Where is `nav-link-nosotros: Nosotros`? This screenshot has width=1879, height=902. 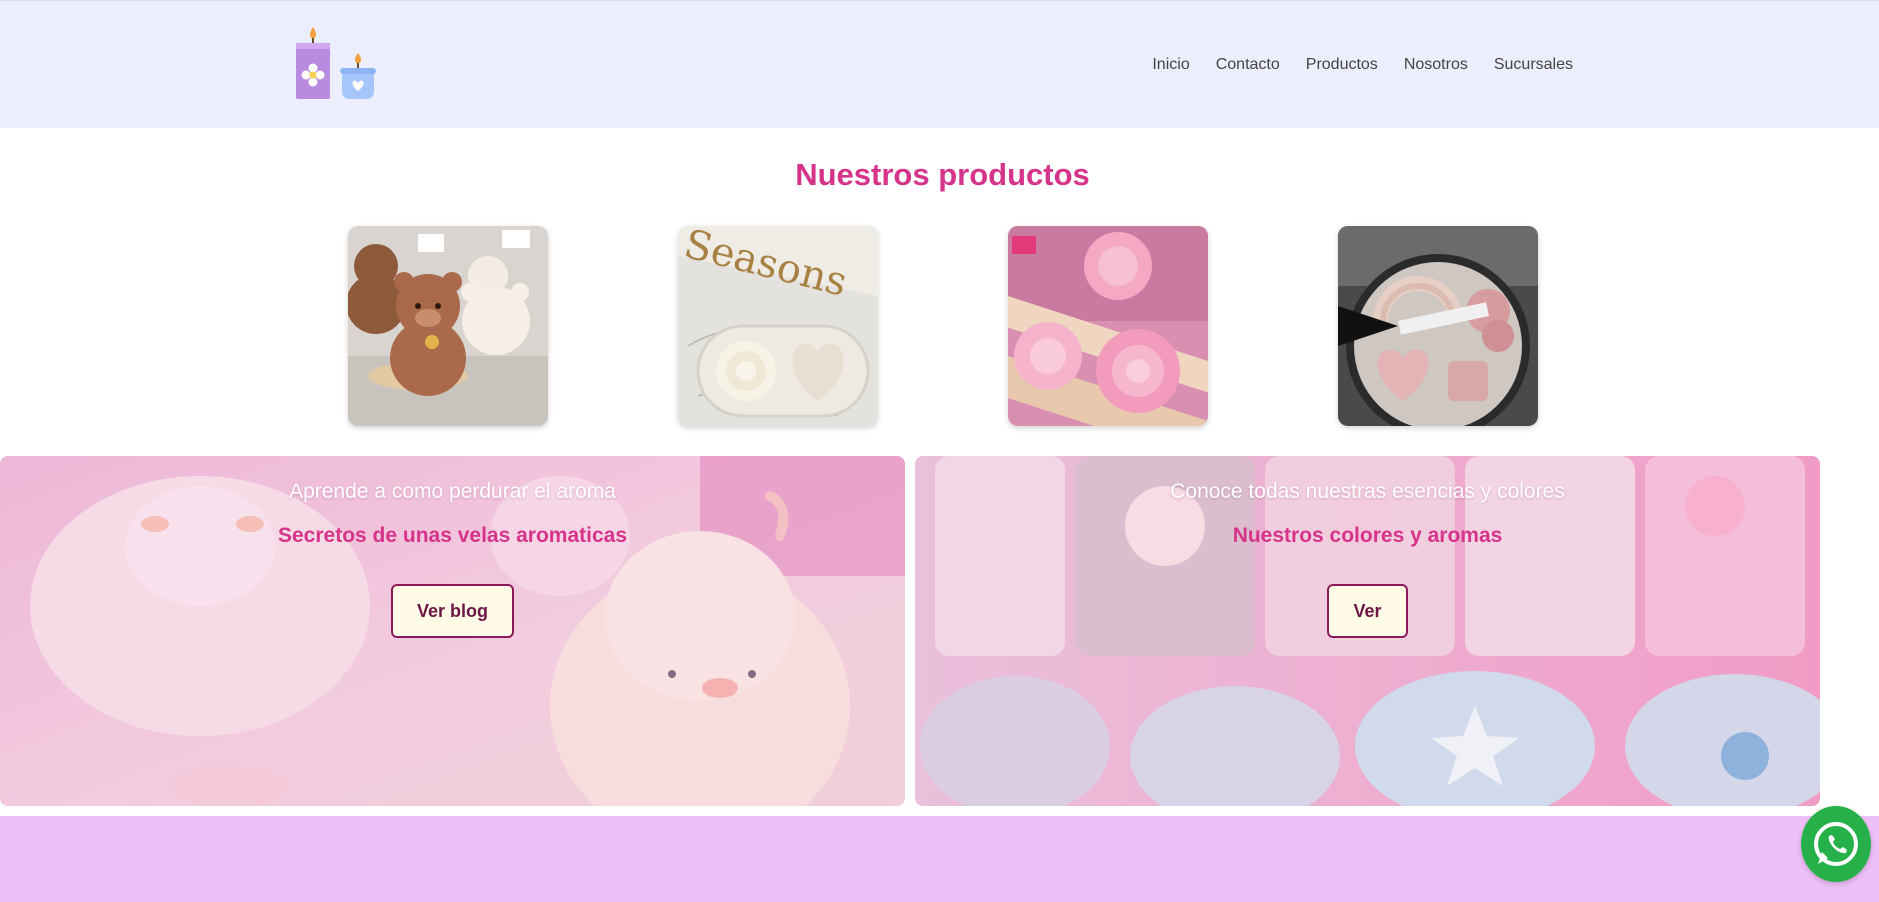 nav-link-nosotros: Nosotros is located at coordinates (1436, 65).